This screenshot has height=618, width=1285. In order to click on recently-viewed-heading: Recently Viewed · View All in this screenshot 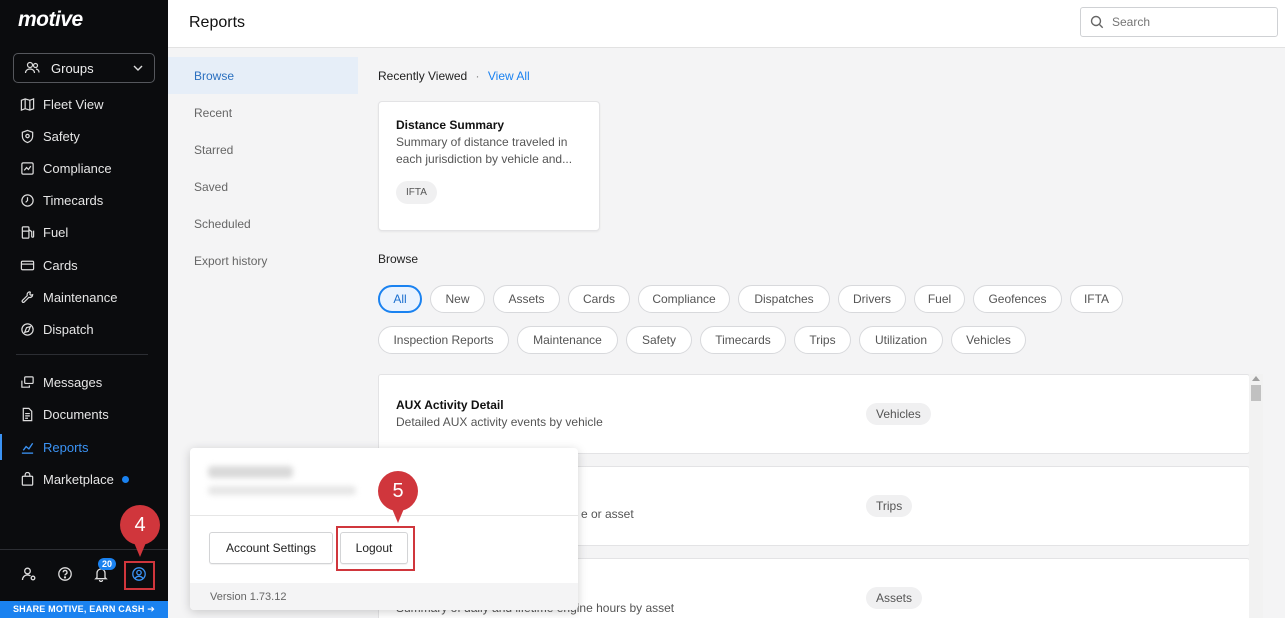, I will do `click(454, 76)`.